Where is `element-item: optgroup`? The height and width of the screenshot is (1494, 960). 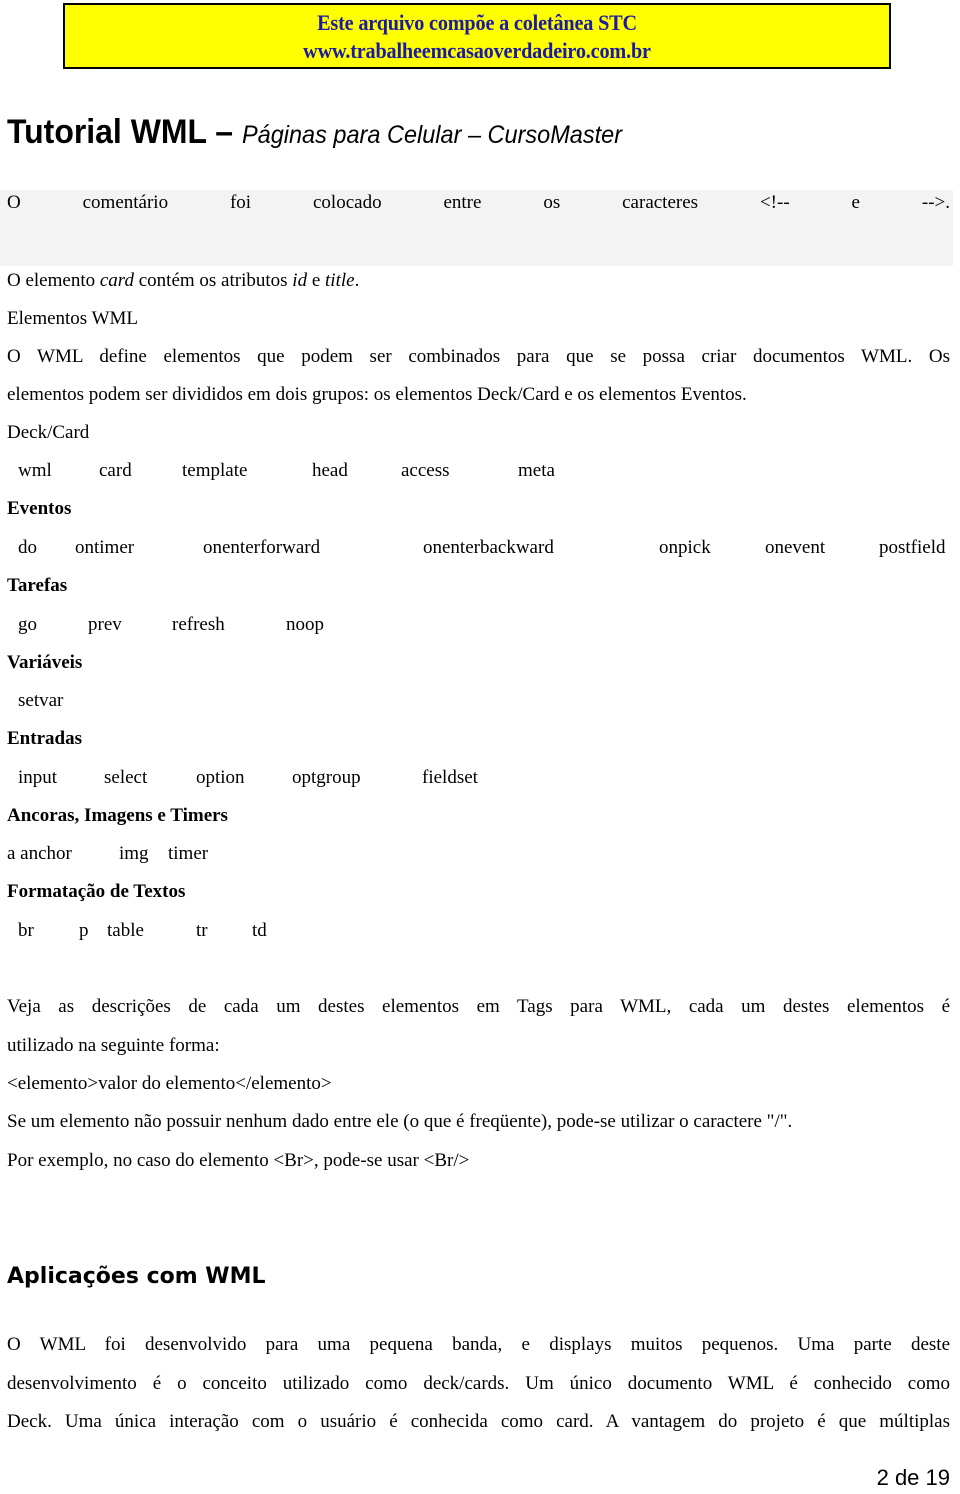 element-item: optgroup is located at coordinates (326, 777).